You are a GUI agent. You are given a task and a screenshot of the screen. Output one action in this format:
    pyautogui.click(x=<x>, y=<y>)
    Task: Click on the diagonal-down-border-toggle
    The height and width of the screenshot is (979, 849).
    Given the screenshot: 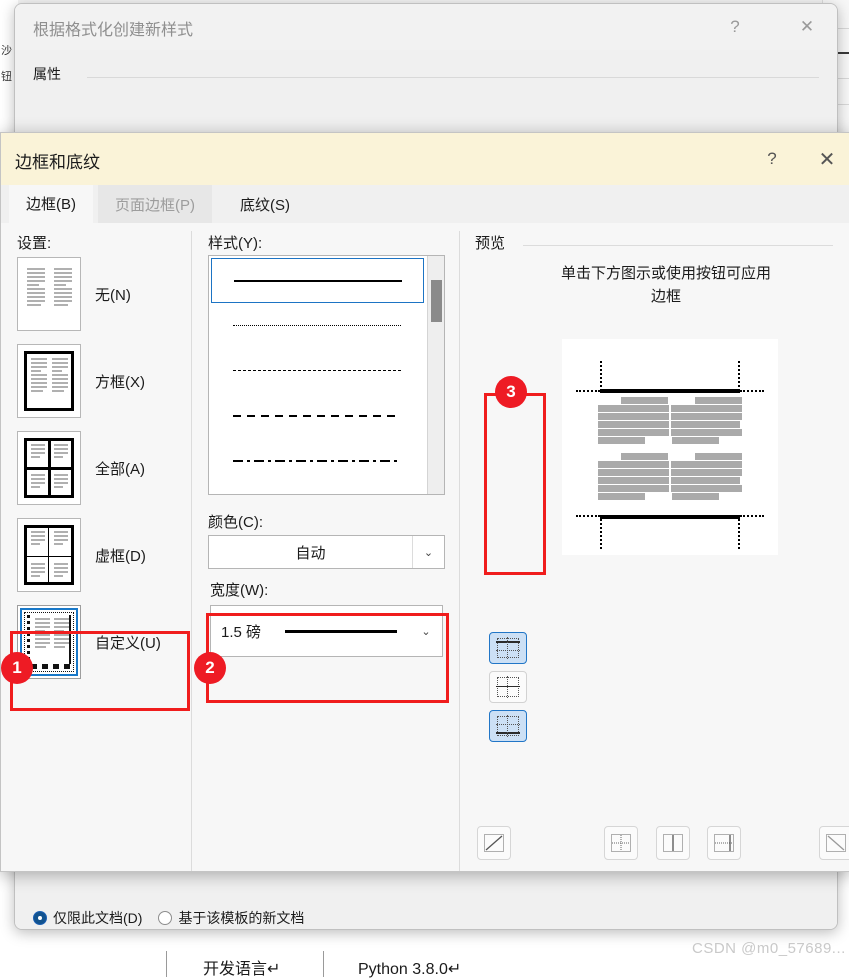 What is the action you would take?
    pyautogui.click(x=494, y=843)
    